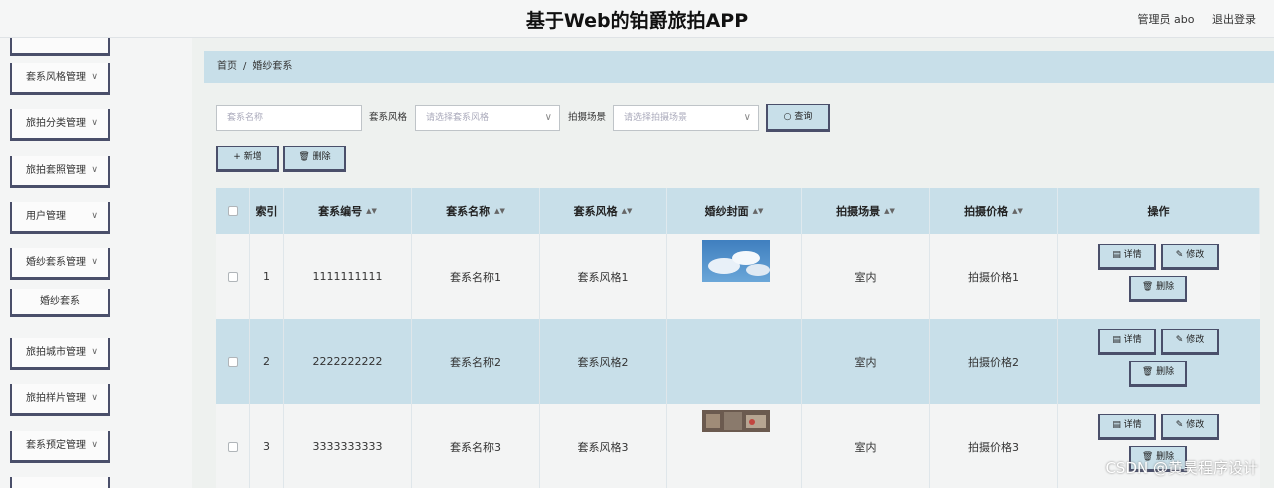 Image resolution: width=1274 pixels, height=488 pixels. I want to click on query-button: ○ 查询, so click(798, 118).